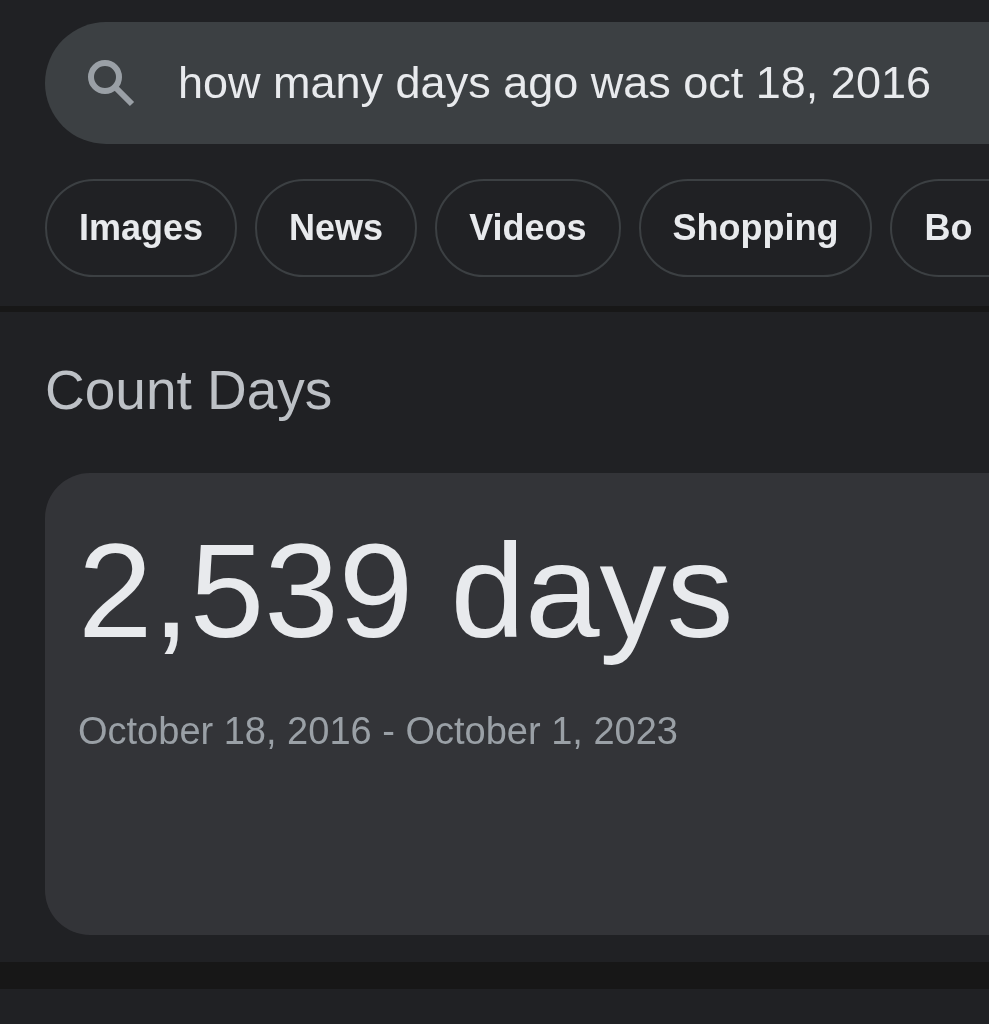  Describe the element at coordinates (336, 228) in the screenshot. I see `filter-chip: News` at that location.